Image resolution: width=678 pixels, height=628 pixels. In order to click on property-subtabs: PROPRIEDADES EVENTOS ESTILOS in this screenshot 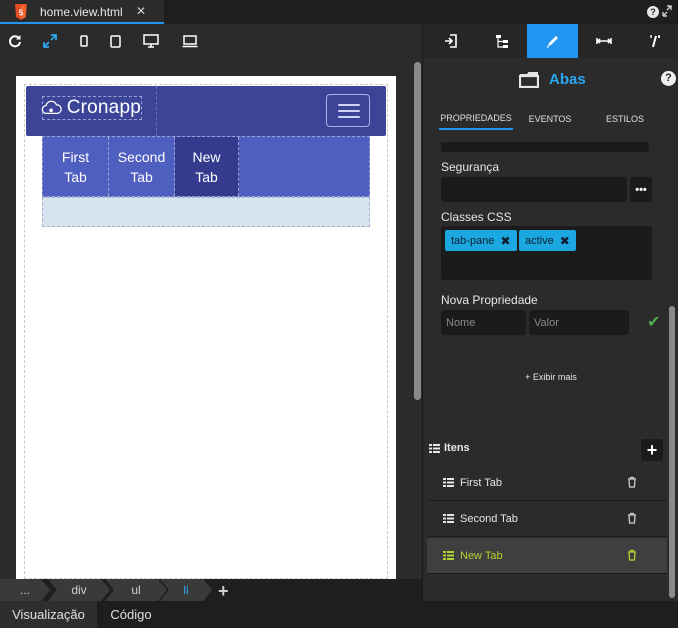, I will do `click(550, 120)`.